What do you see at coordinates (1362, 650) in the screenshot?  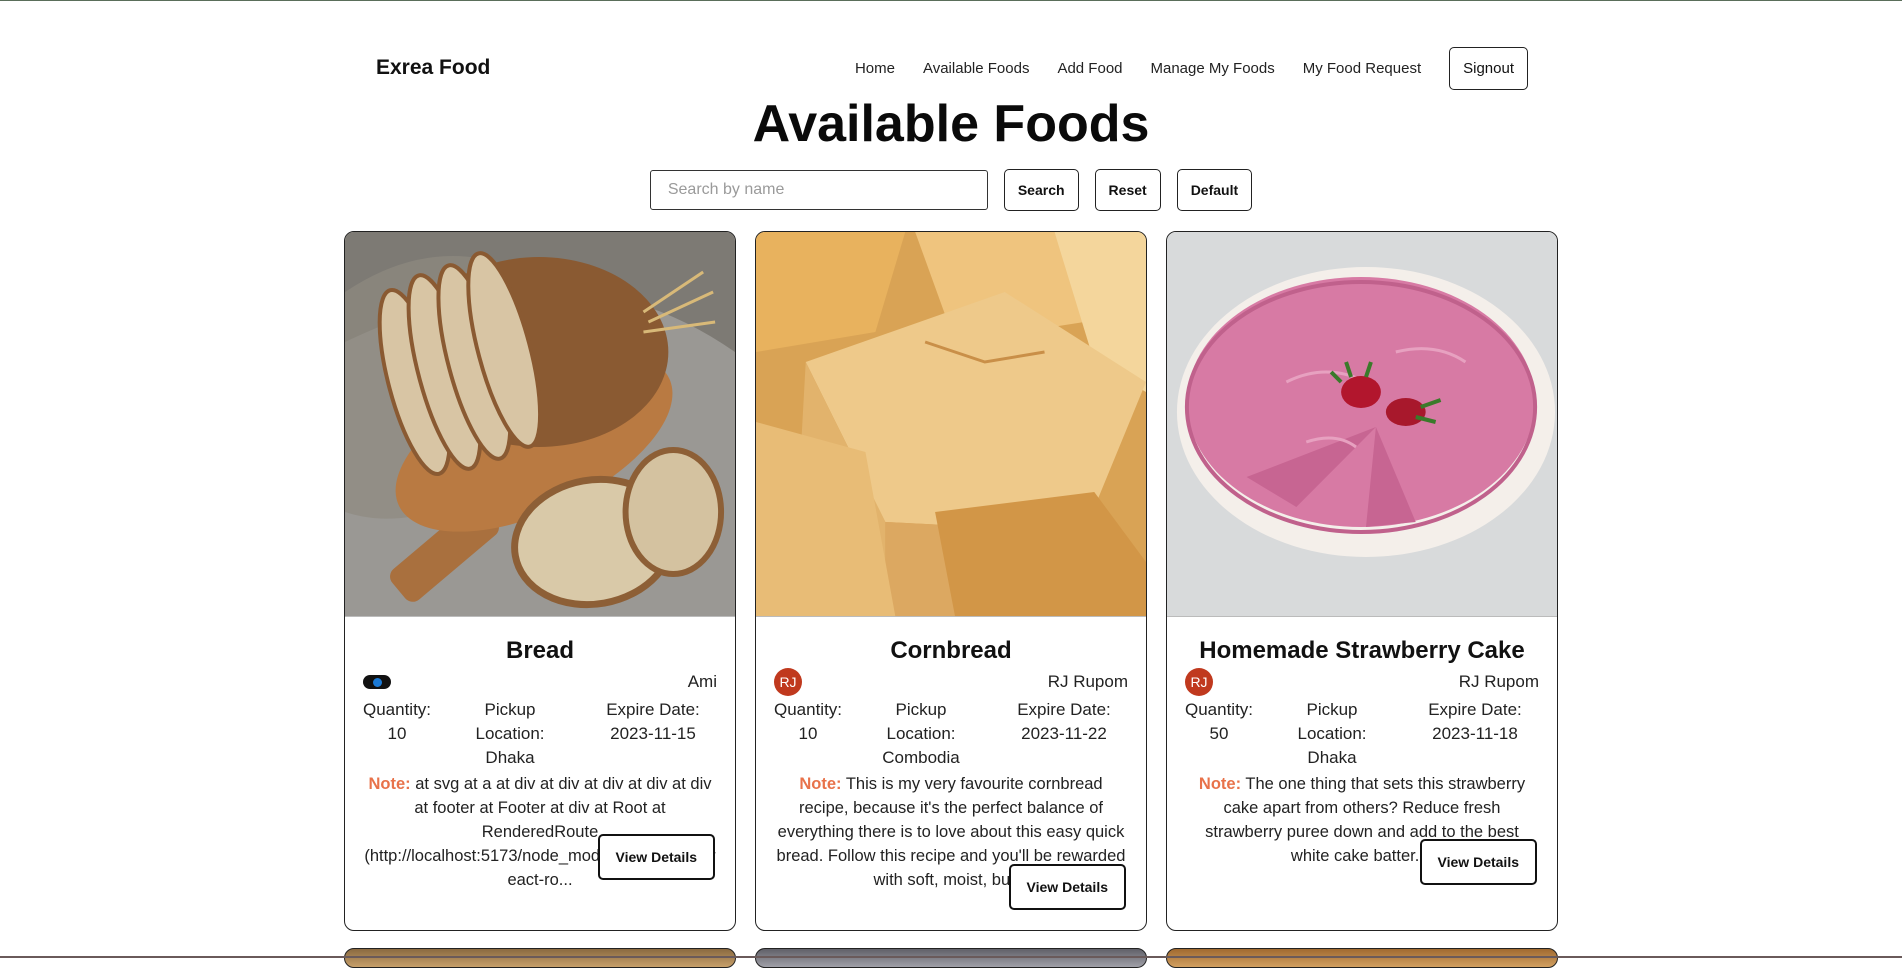 I see `food-name: Homemade Strawberry Cake` at bounding box center [1362, 650].